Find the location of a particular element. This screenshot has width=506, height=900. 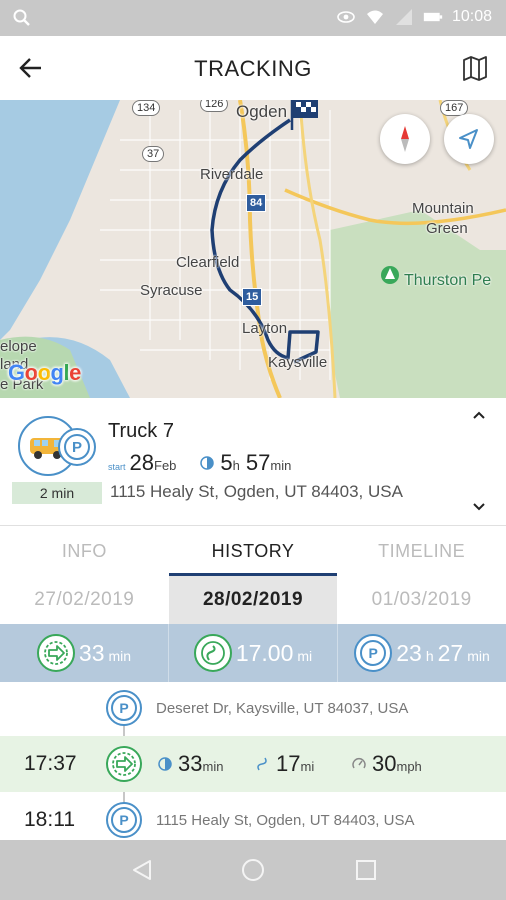

chevron-down-icon is located at coordinates (479, 507).